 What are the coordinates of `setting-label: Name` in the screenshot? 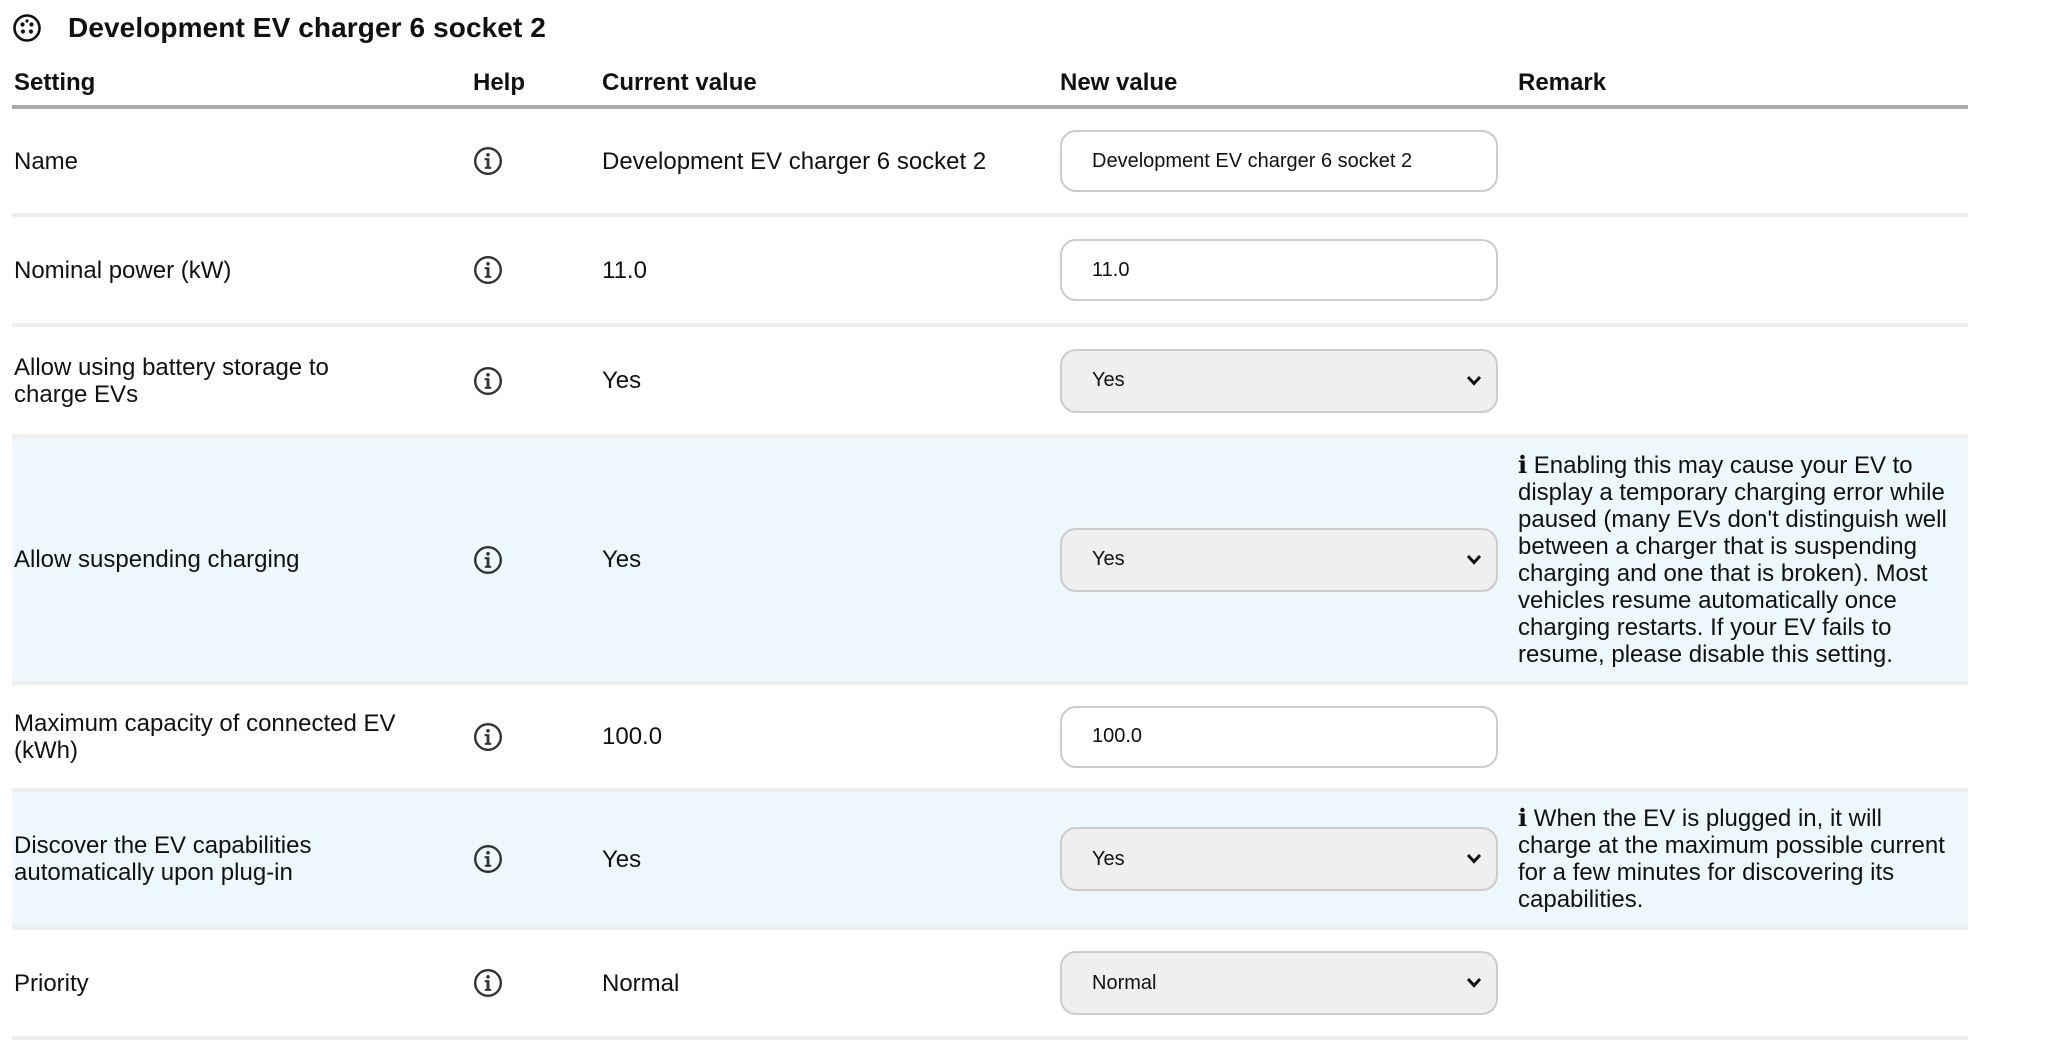 It's located at (241, 162).